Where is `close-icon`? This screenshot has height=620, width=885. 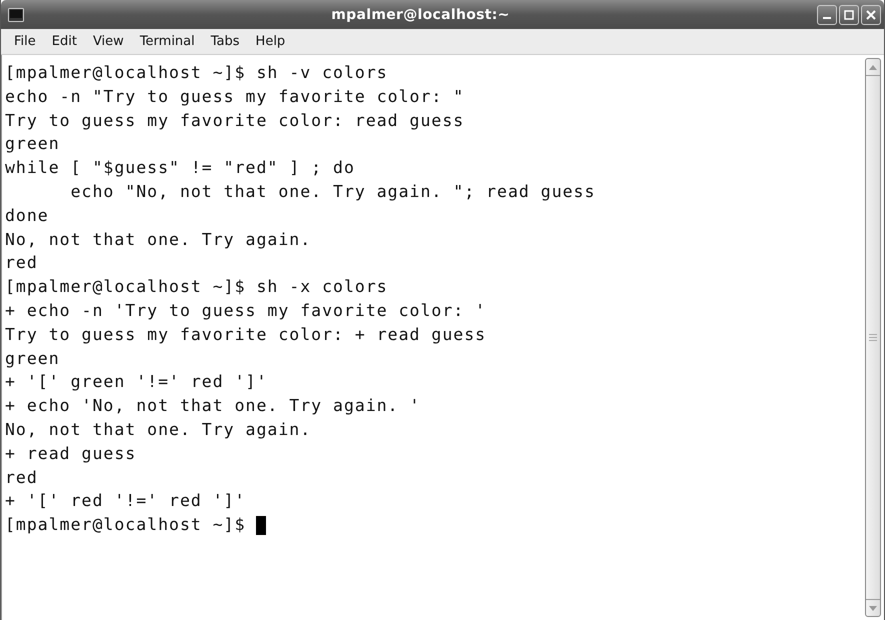 close-icon is located at coordinates (871, 15).